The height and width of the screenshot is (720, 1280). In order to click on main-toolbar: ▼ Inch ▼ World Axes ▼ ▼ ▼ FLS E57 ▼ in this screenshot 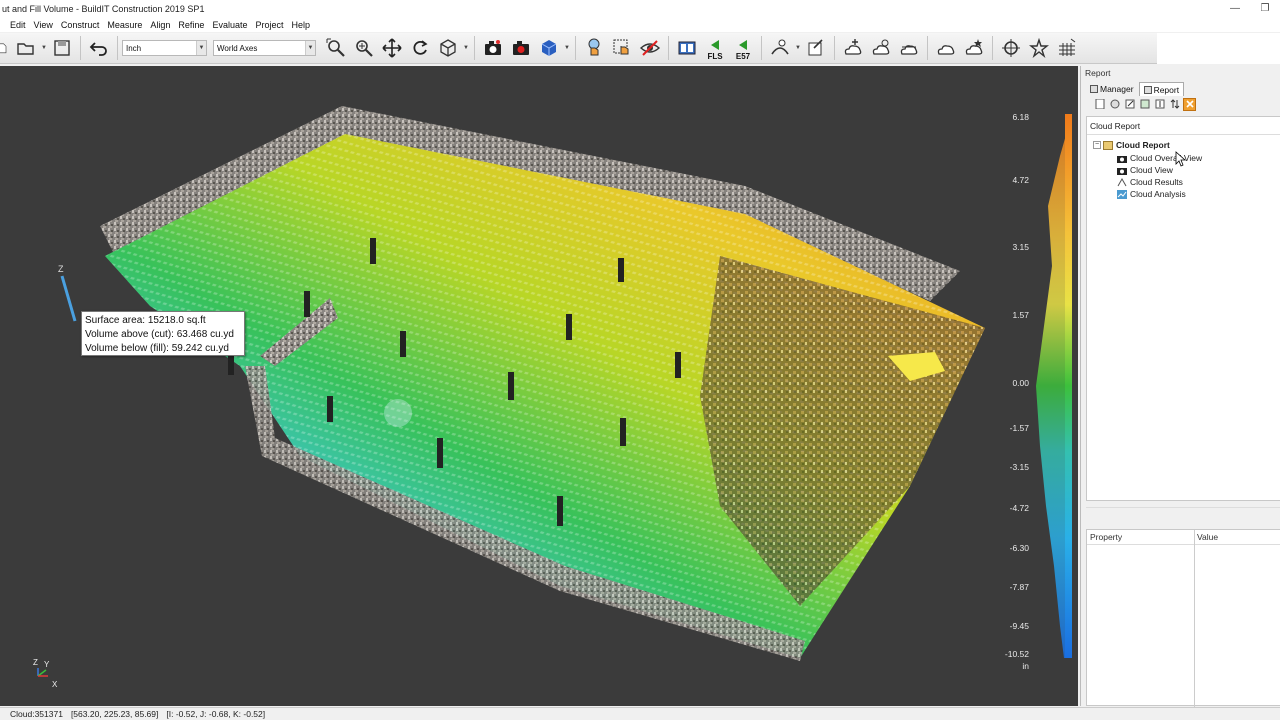, I will do `click(578, 48)`.